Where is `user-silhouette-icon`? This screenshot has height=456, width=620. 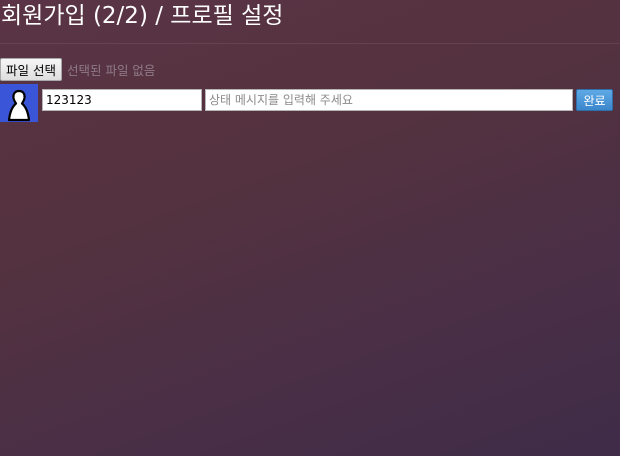 user-silhouette-icon is located at coordinates (19, 105).